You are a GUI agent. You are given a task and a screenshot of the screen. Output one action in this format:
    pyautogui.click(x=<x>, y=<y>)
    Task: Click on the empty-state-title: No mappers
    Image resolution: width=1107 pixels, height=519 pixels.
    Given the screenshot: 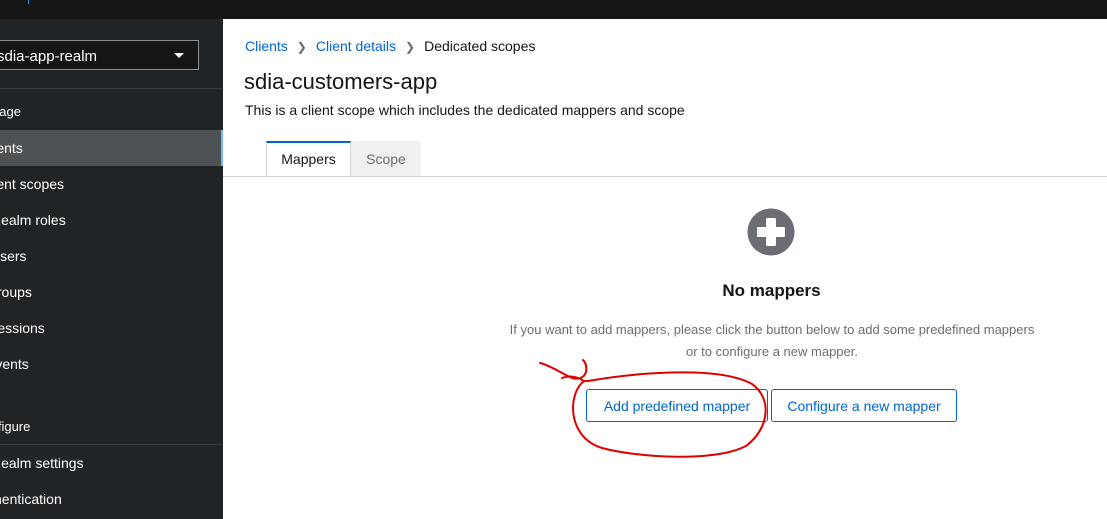 What is the action you would take?
    pyautogui.click(x=771, y=290)
    